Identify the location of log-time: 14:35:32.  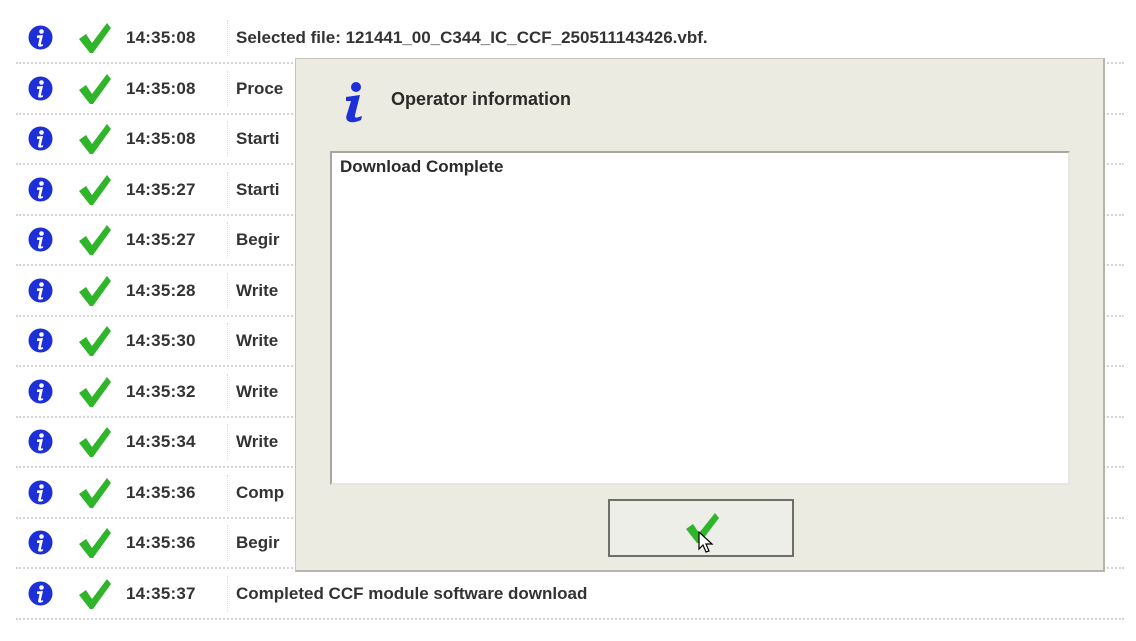
(161, 391).